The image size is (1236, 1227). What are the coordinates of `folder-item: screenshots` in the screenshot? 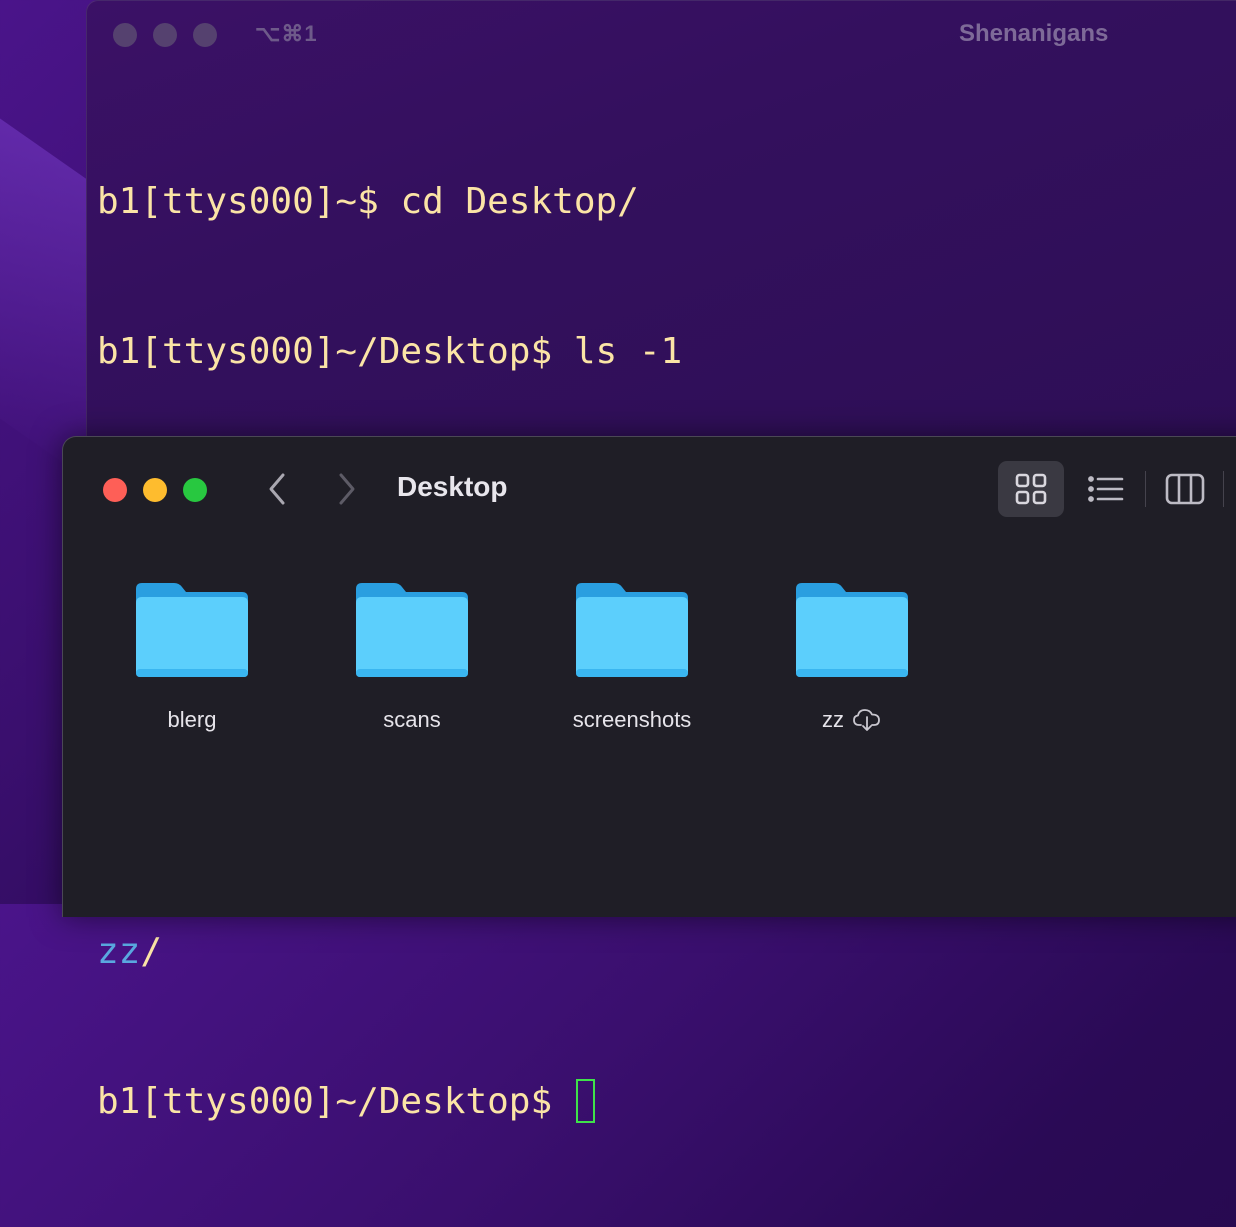 It's located at (632, 655).